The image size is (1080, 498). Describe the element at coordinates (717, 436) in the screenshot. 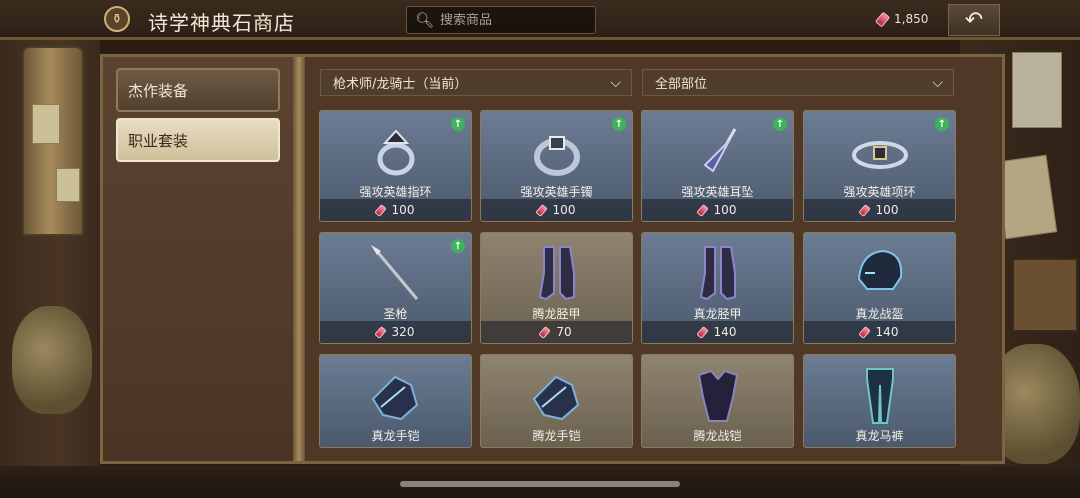

I see `item-name: 腾龙战铠` at that location.